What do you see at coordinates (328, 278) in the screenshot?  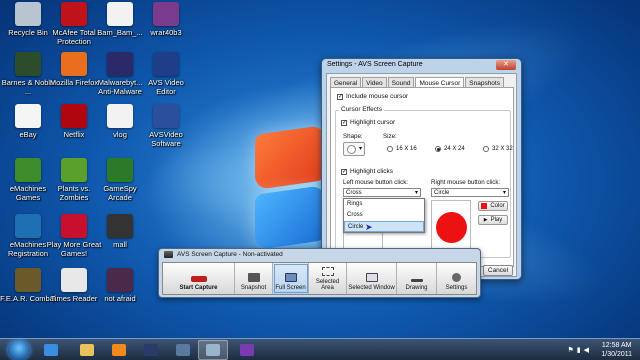 I see `selected-area-button: Selected Area` at bounding box center [328, 278].